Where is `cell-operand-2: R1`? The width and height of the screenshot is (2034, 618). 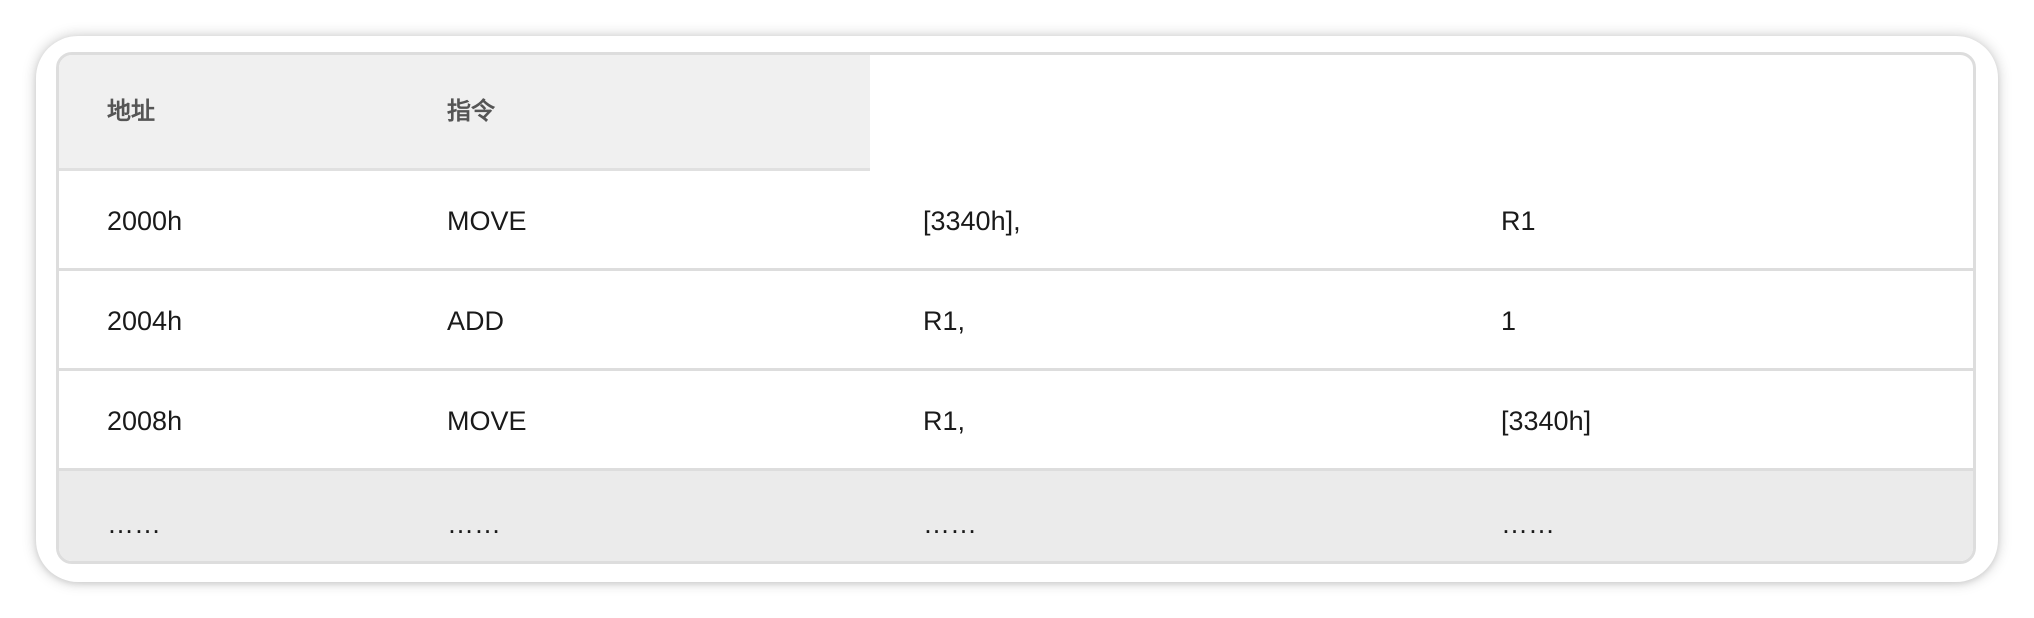 cell-operand-2: R1 is located at coordinates (1518, 221).